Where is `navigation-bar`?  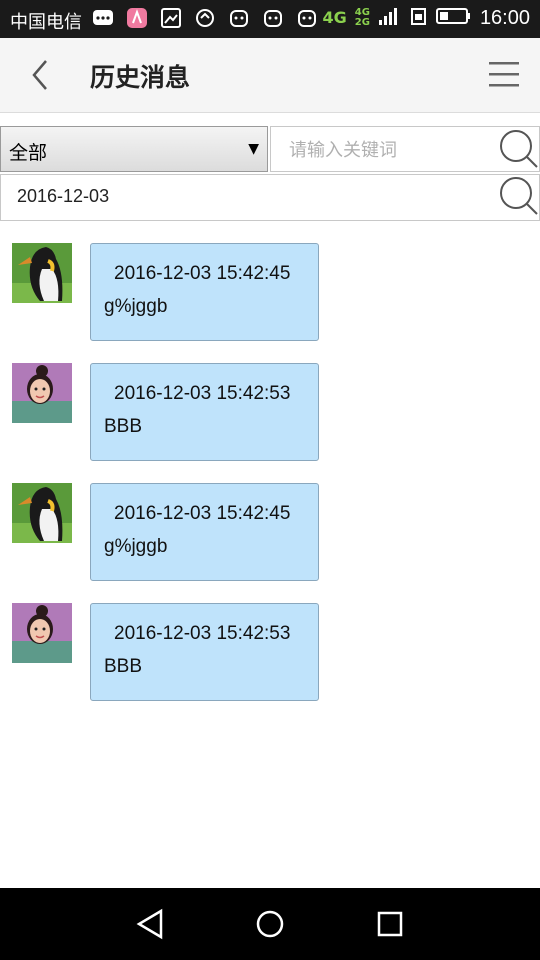 navigation-bar is located at coordinates (270, 924).